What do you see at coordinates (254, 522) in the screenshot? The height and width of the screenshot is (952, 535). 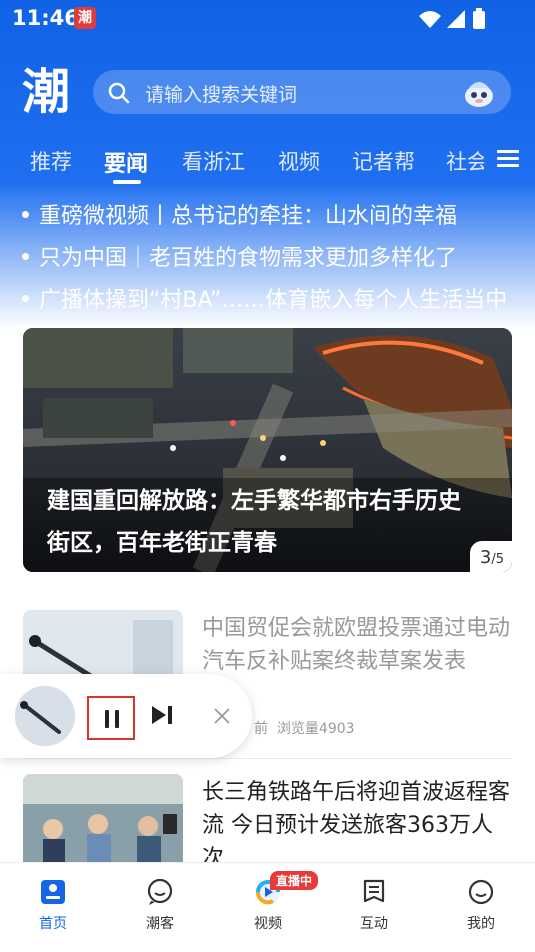 I see `hero-title: 建国重回解放路：左手繁华都市右手历史街区，百年老街正青春` at bounding box center [254, 522].